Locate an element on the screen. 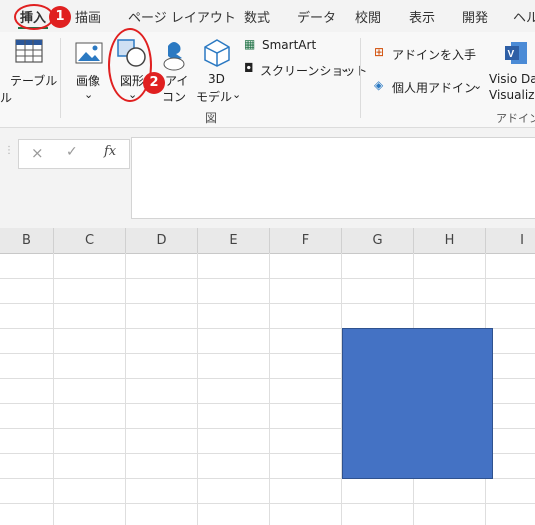 This screenshot has height=525, width=535. table-button is located at coordinates (29, 51).